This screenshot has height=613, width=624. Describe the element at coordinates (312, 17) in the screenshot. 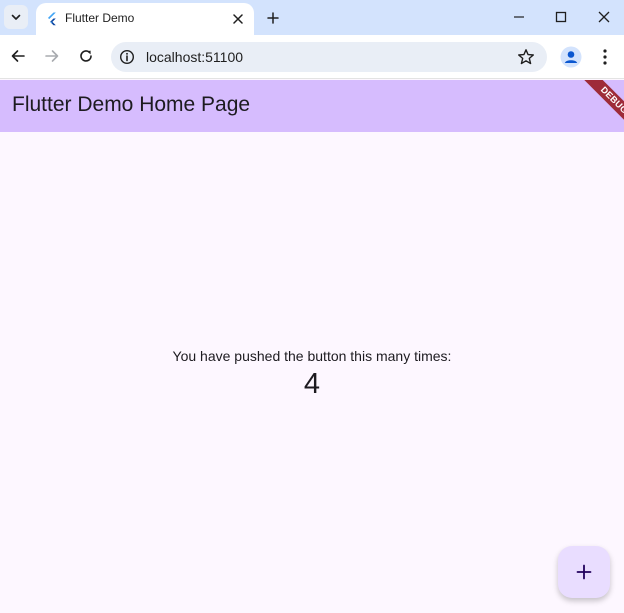

I see `browser-tabstrip: Flutter Demo` at that location.